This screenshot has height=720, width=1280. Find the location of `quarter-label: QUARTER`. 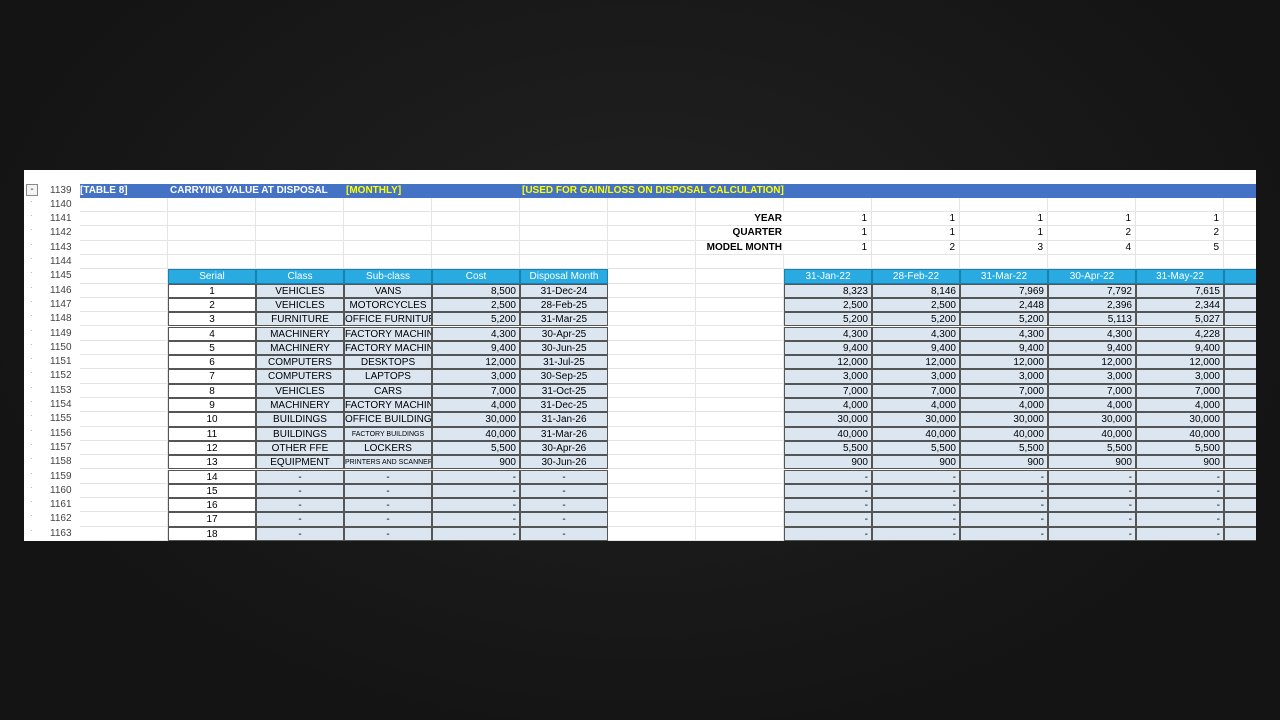

quarter-label: QUARTER is located at coordinates (740, 233).